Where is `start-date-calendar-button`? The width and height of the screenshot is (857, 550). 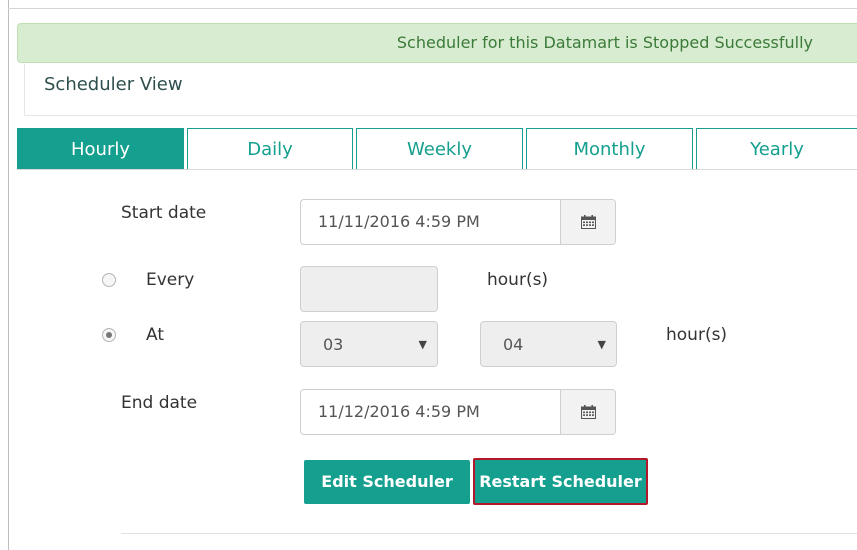 start-date-calendar-button is located at coordinates (587, 222).